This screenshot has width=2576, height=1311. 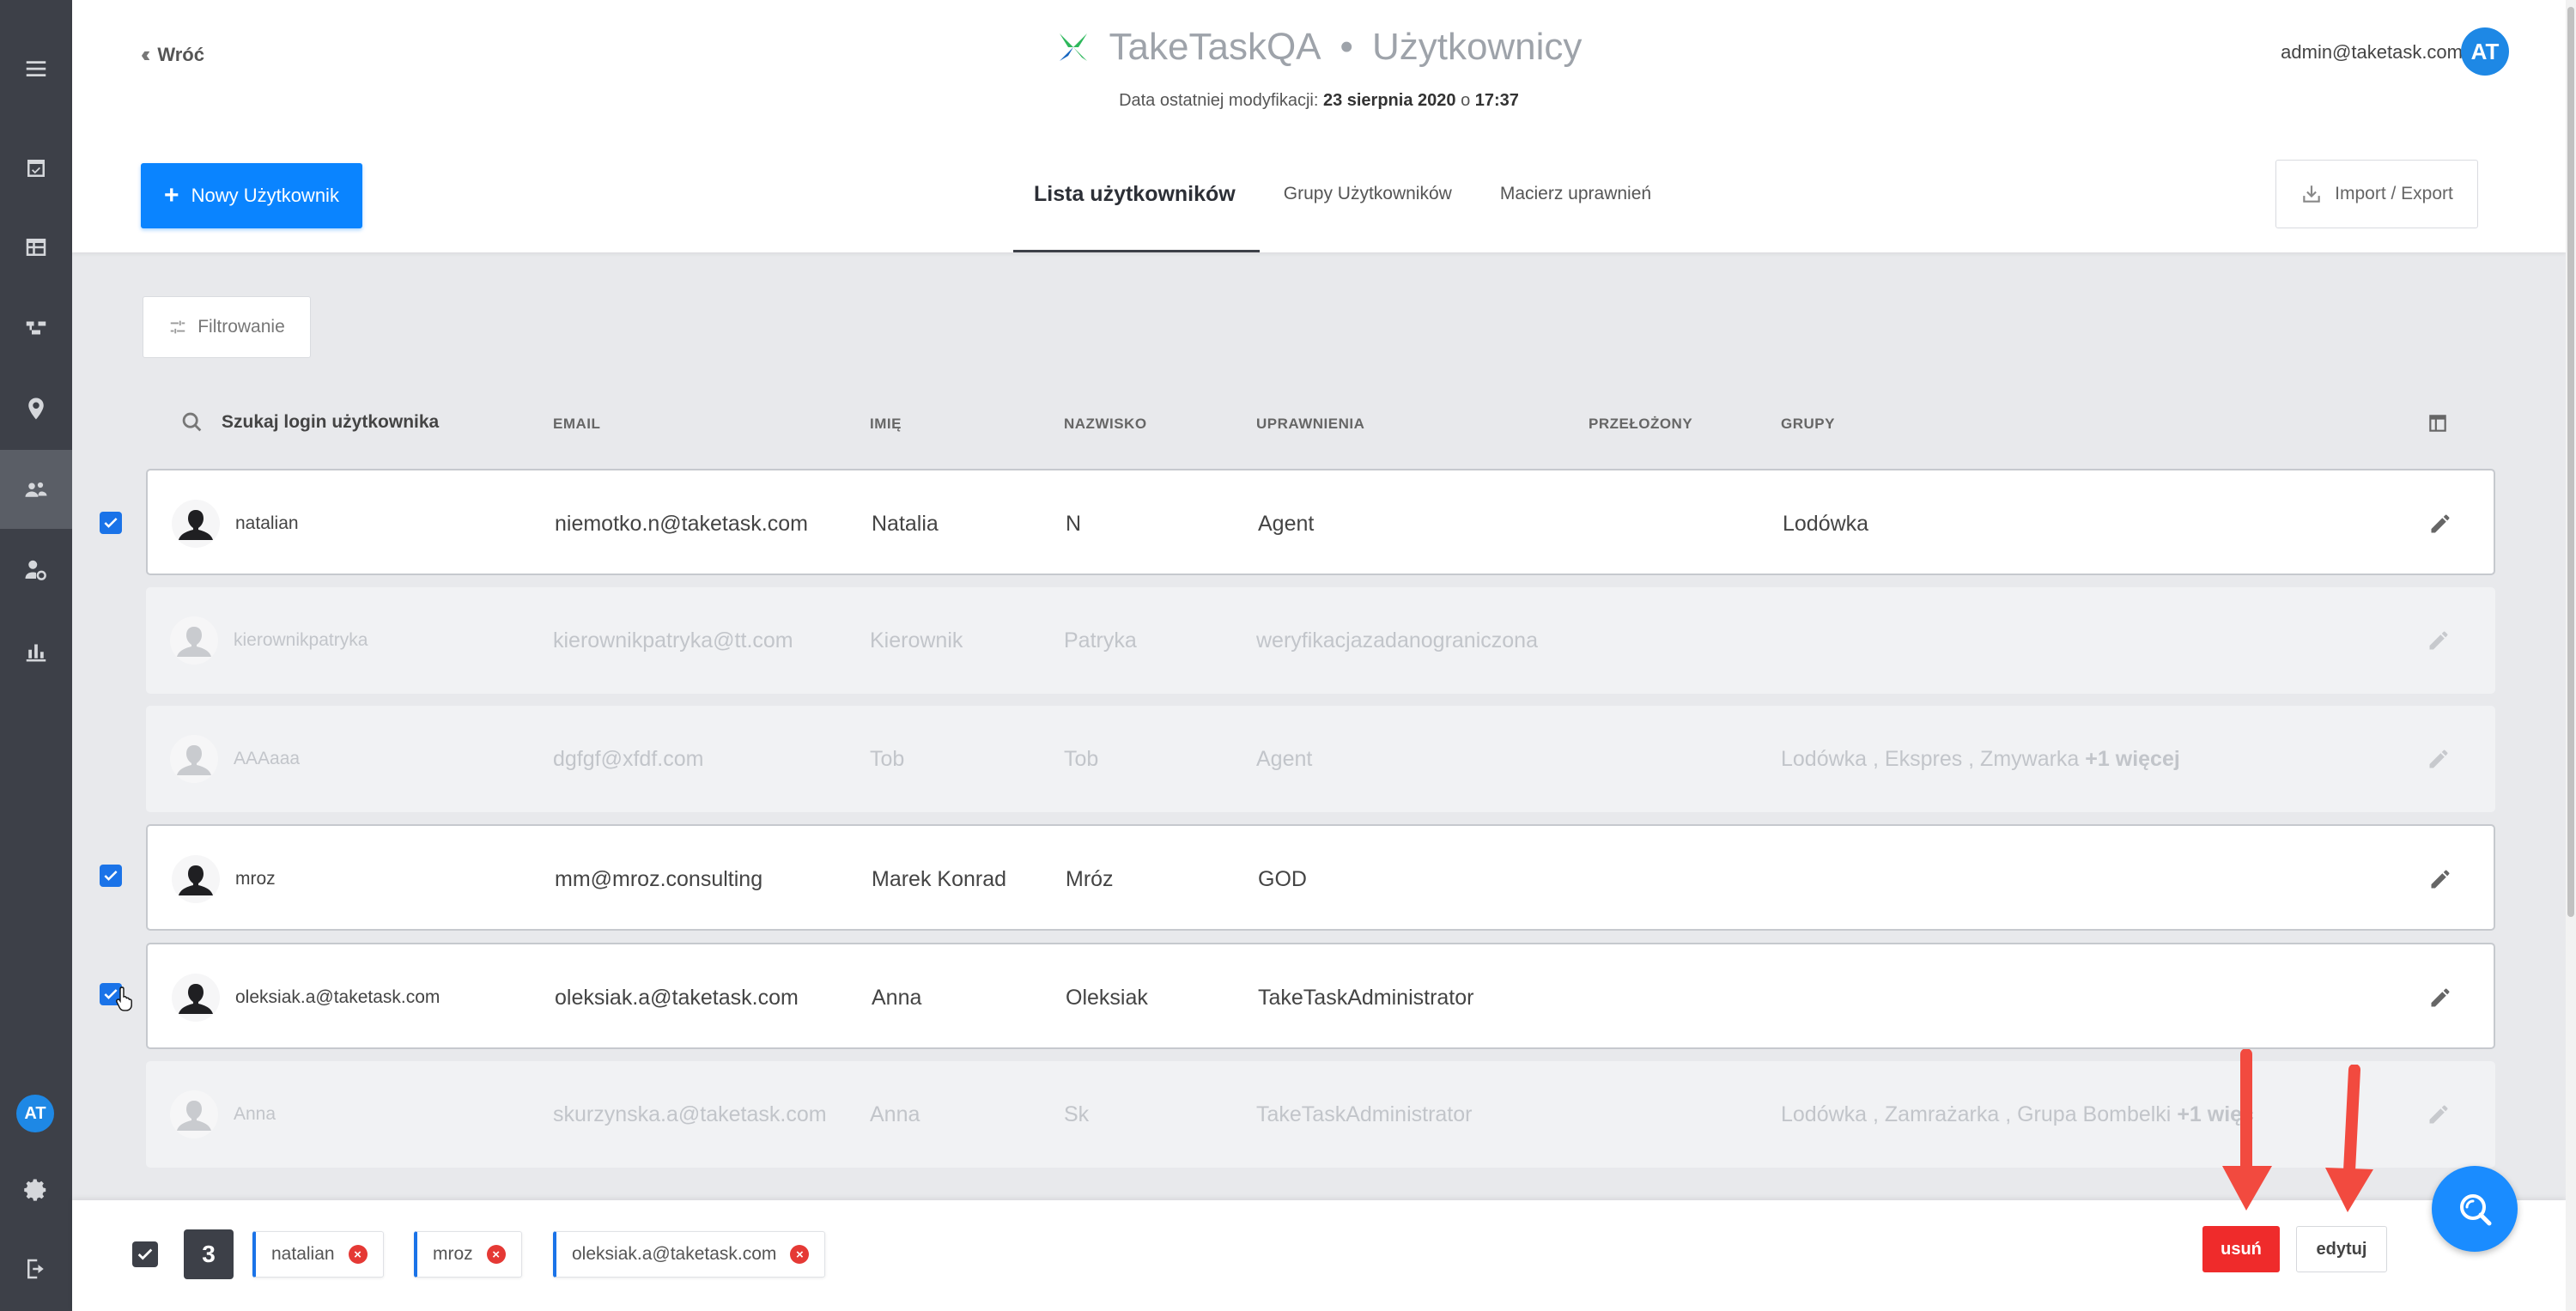 What do you see at coordinates (1931, 758) in the screenshot?
I see `groups-text: Lodówka , Ekspres , Zmywarka` at bounding box center [1931, 758].